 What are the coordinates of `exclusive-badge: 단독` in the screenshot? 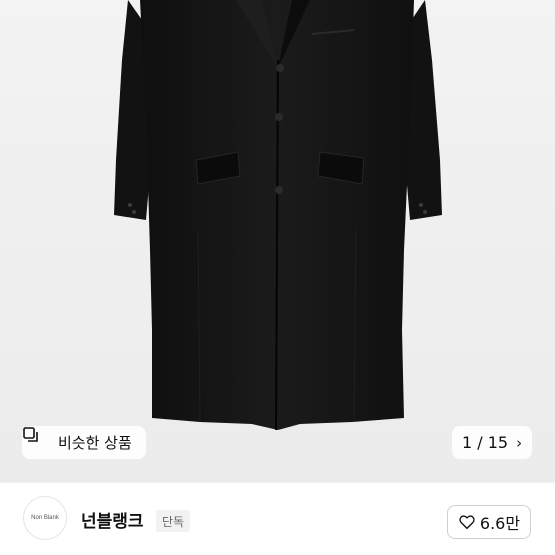 It's located at (173, 521).